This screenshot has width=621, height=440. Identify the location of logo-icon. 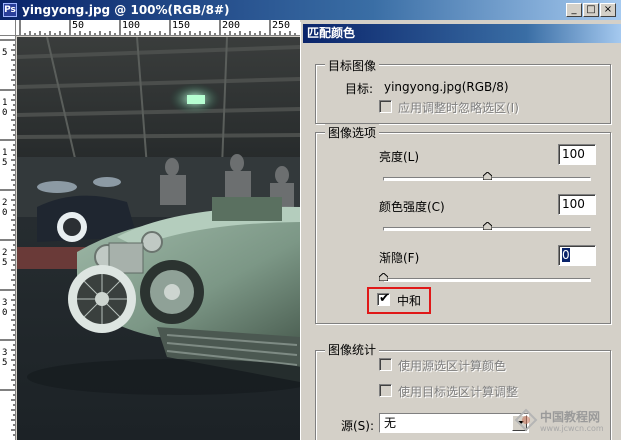
(526, 420).